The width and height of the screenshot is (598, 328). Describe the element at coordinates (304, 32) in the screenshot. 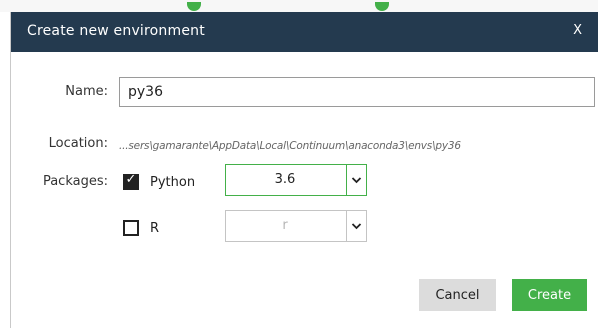

I see `dialog-titlebar: Create new environment X` at that location.